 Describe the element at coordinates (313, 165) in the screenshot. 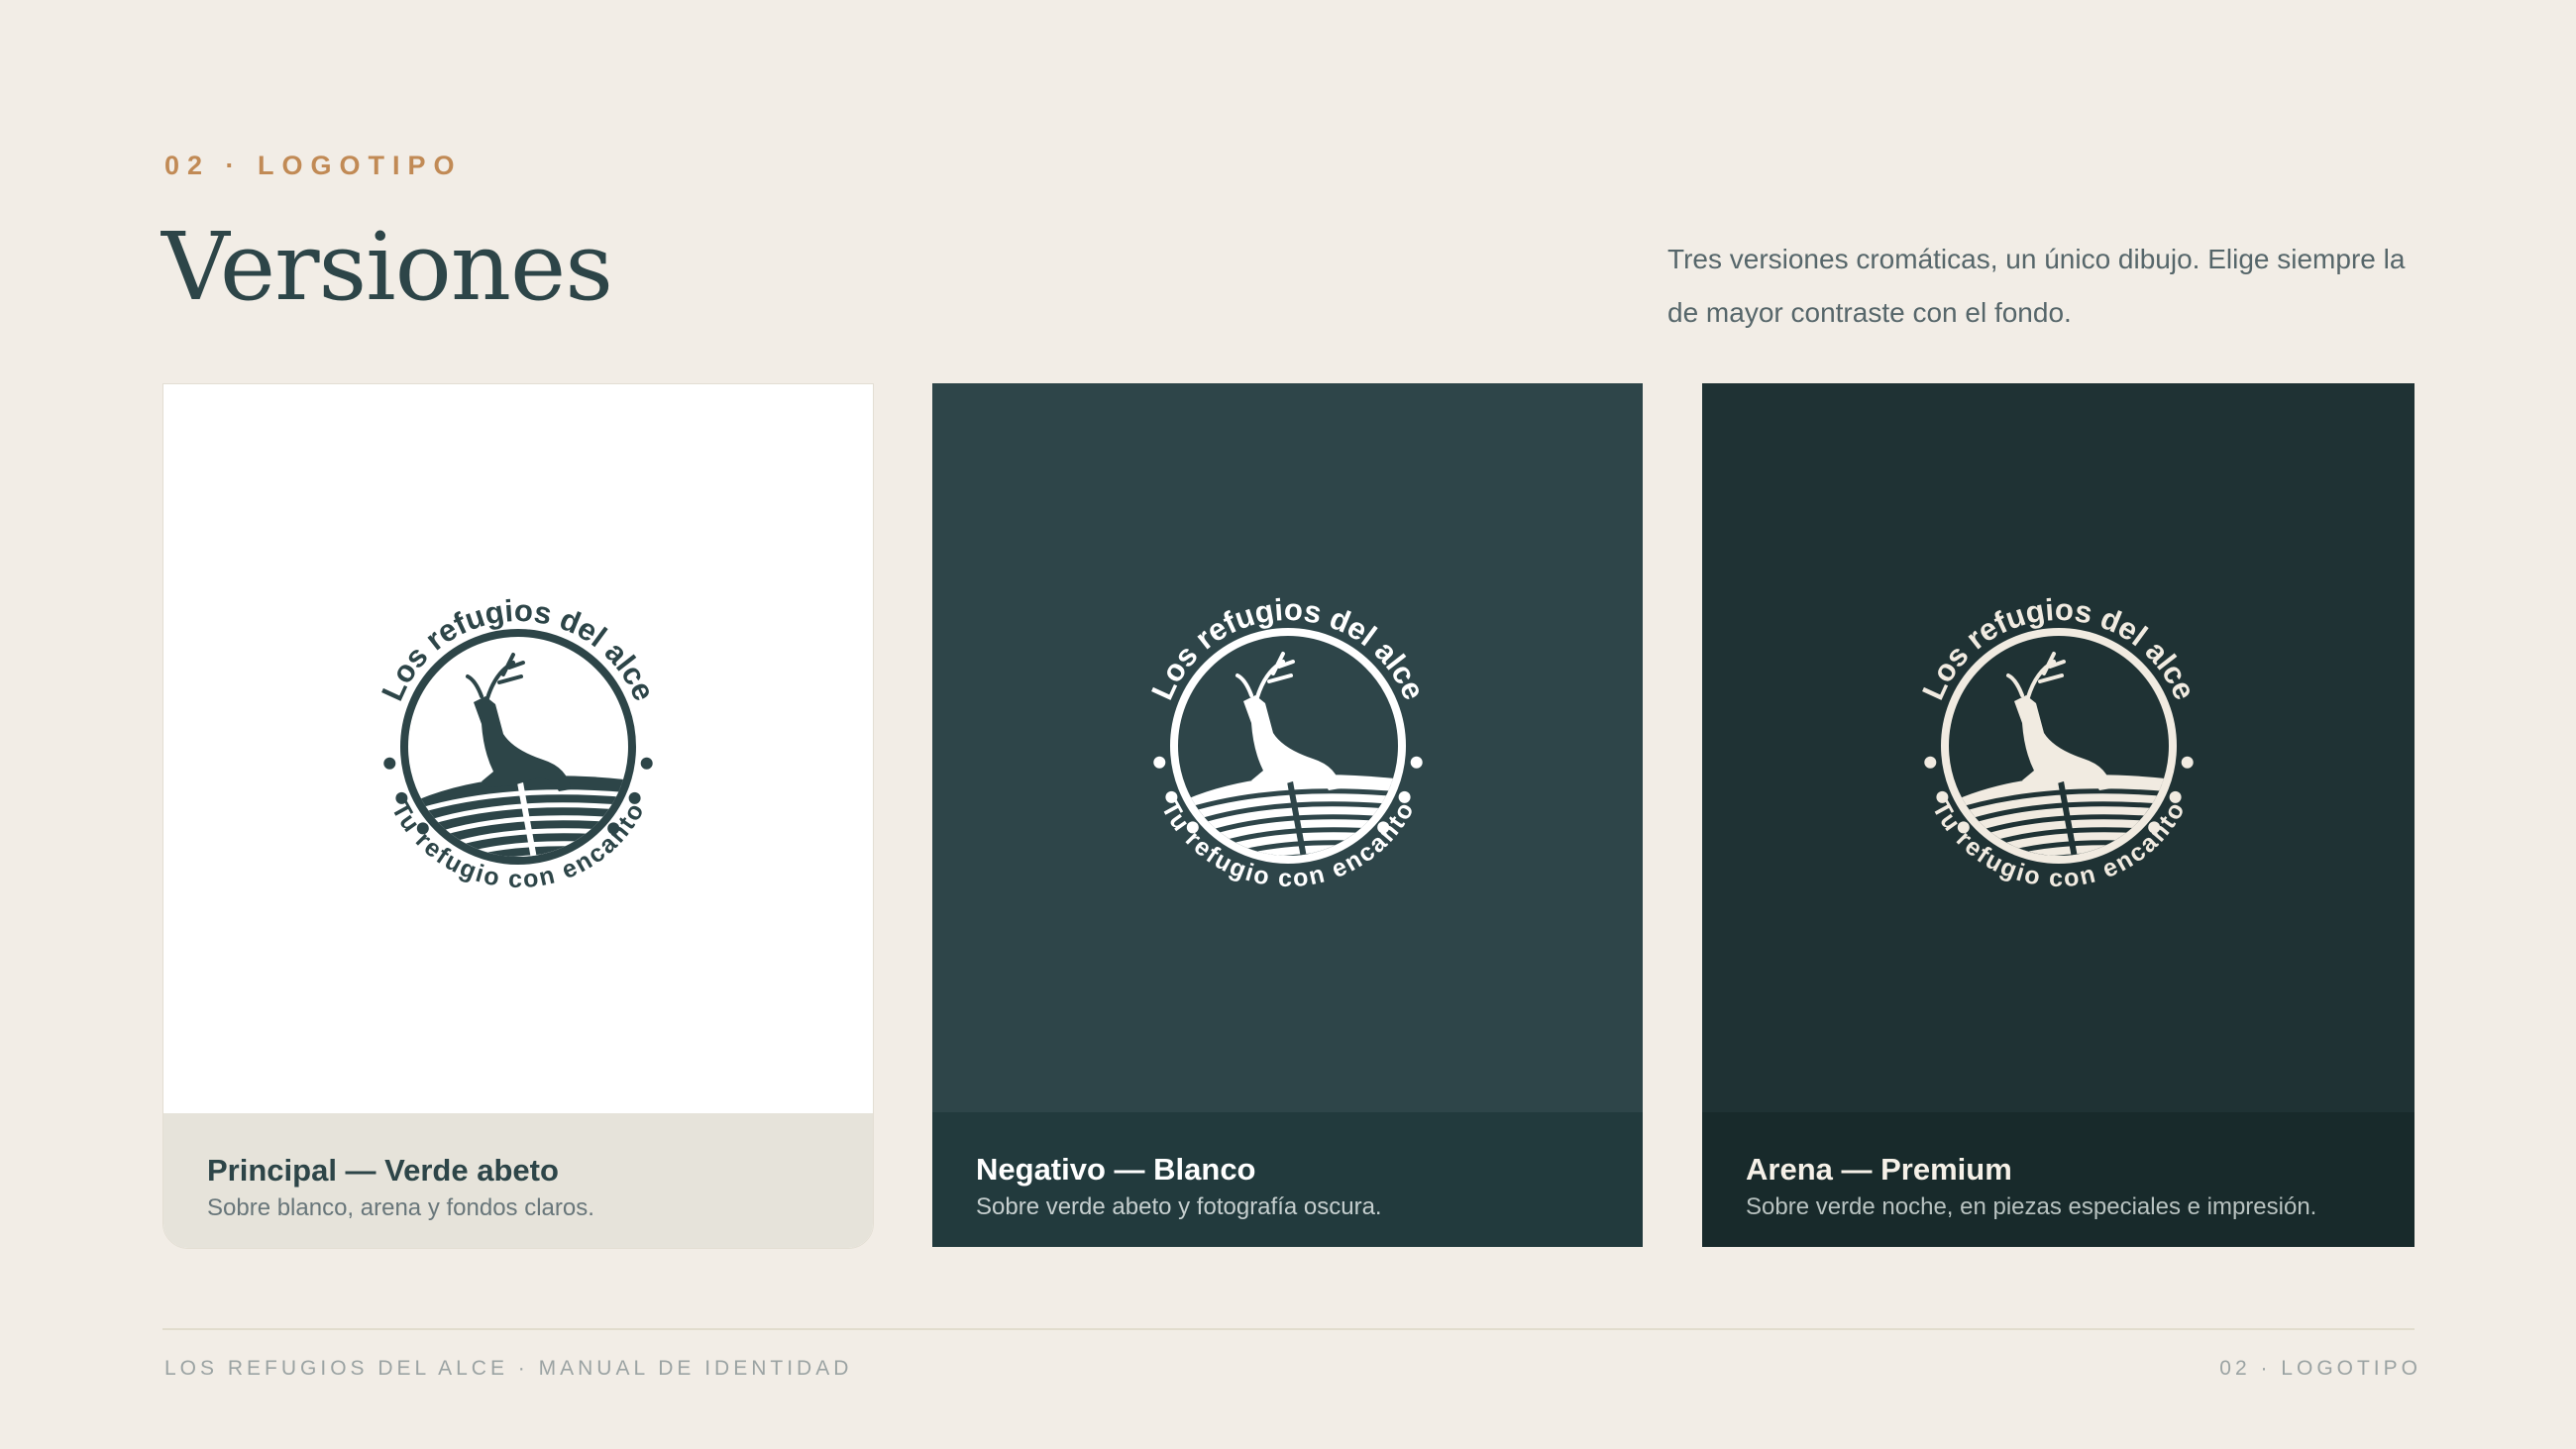

I see `section-eyebrow: 02 · LOGOTIPO` at that location.